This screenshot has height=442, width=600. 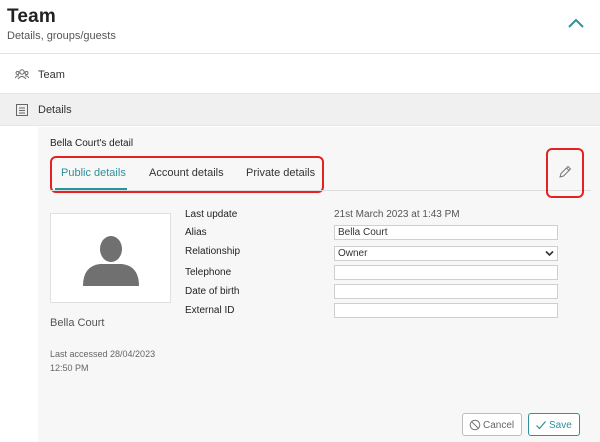 I want to click on section-header: Team Details, groups/guests, so click(x=300, y=27).